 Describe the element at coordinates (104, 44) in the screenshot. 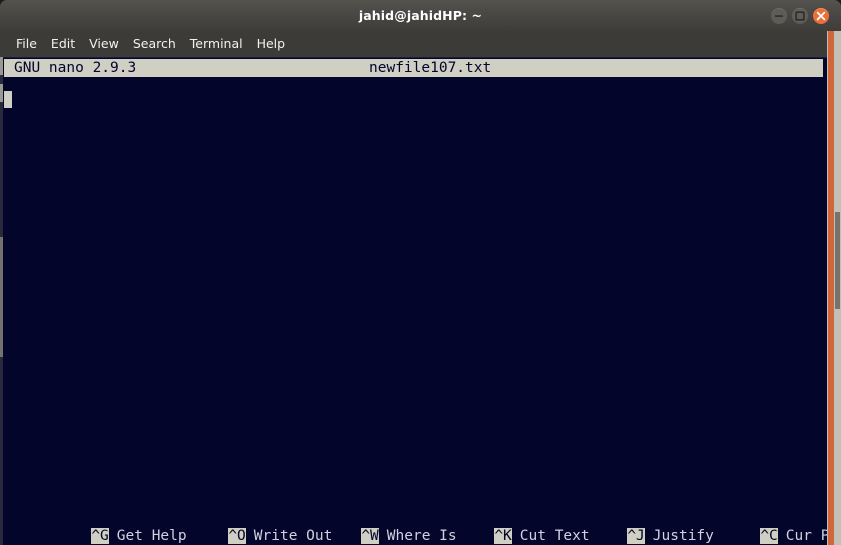

I see `menu-item-view: View` at that location.